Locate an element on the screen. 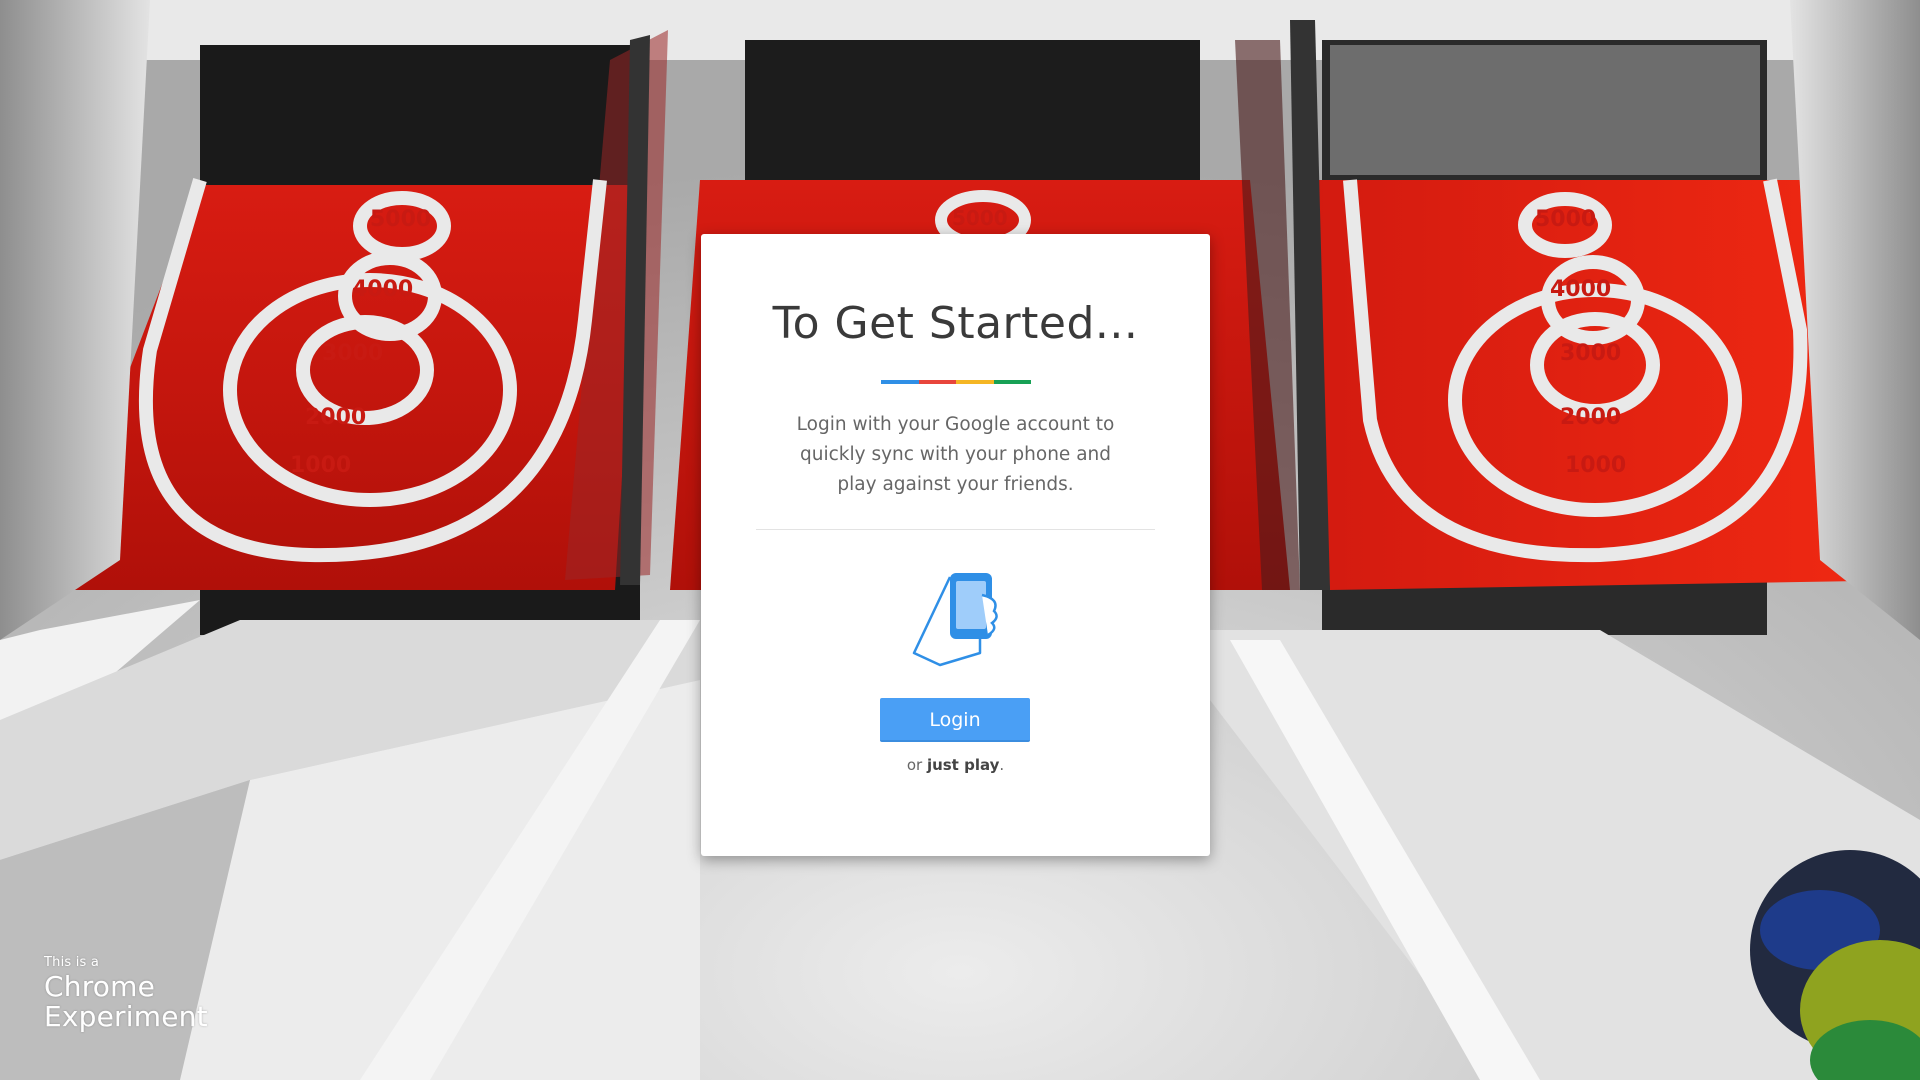  alt-prefix: or is located at coordinates (916, 765).